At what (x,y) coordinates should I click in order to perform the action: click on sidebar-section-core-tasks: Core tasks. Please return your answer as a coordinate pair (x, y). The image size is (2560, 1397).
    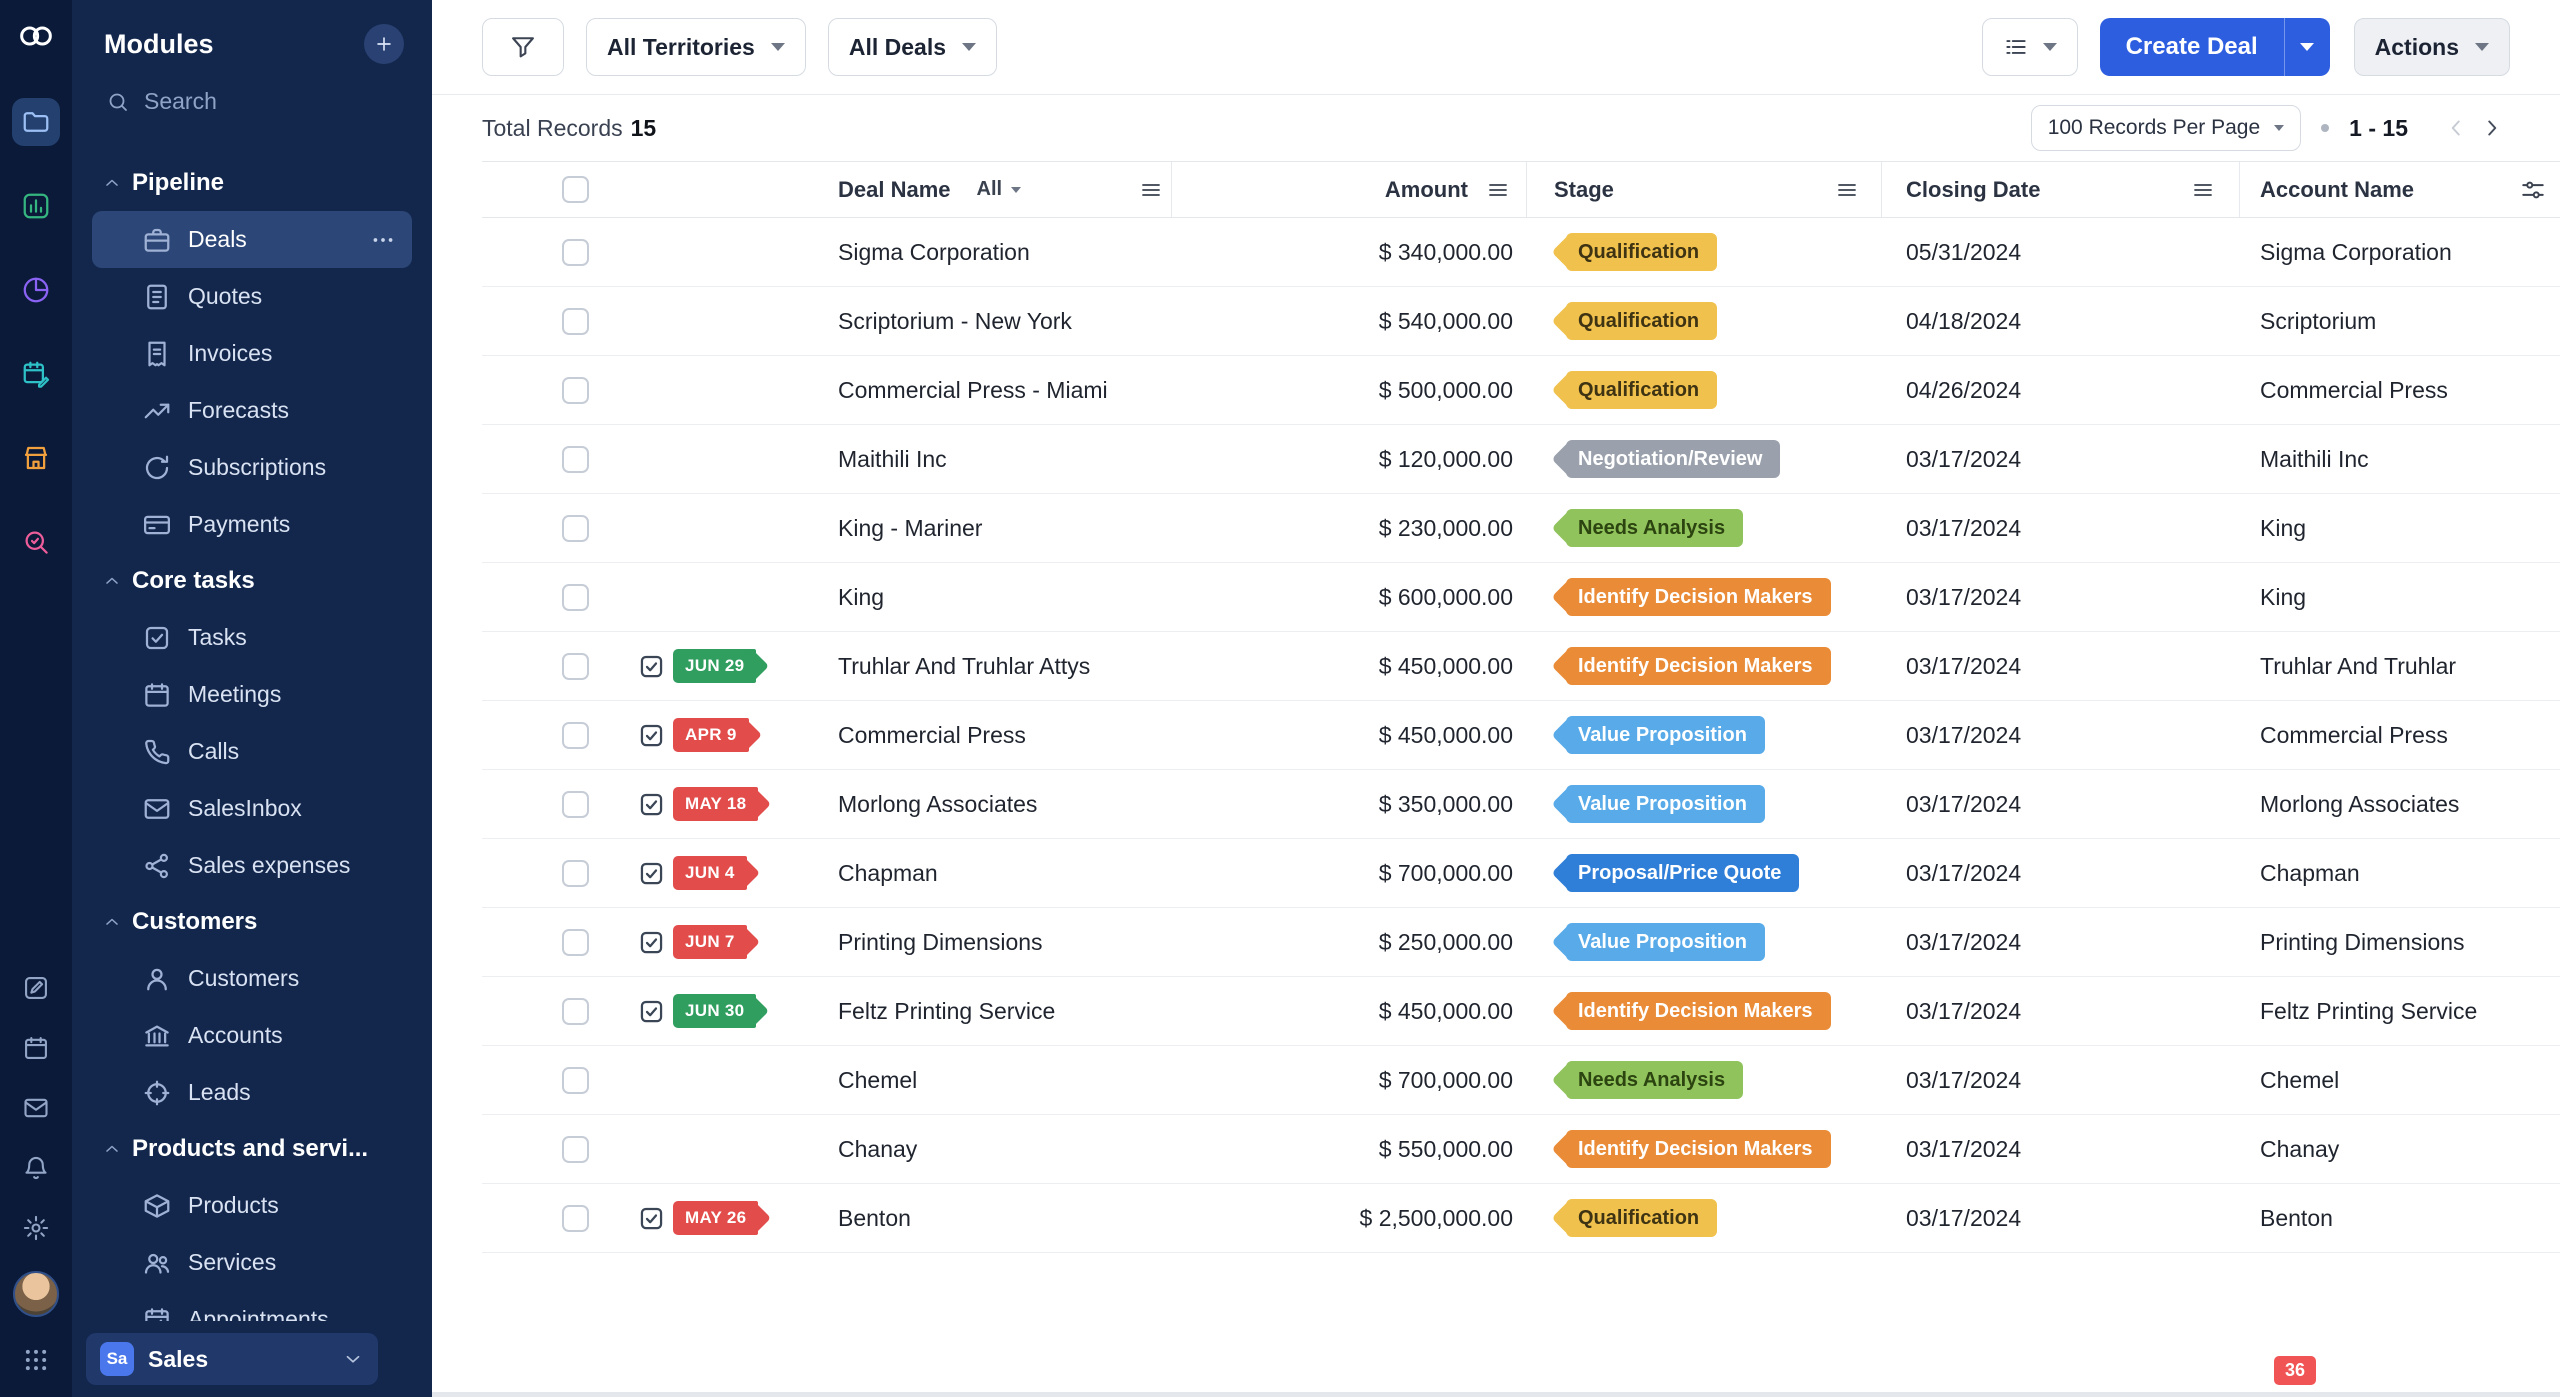
    Looking at the image, I should click on (252, 581).